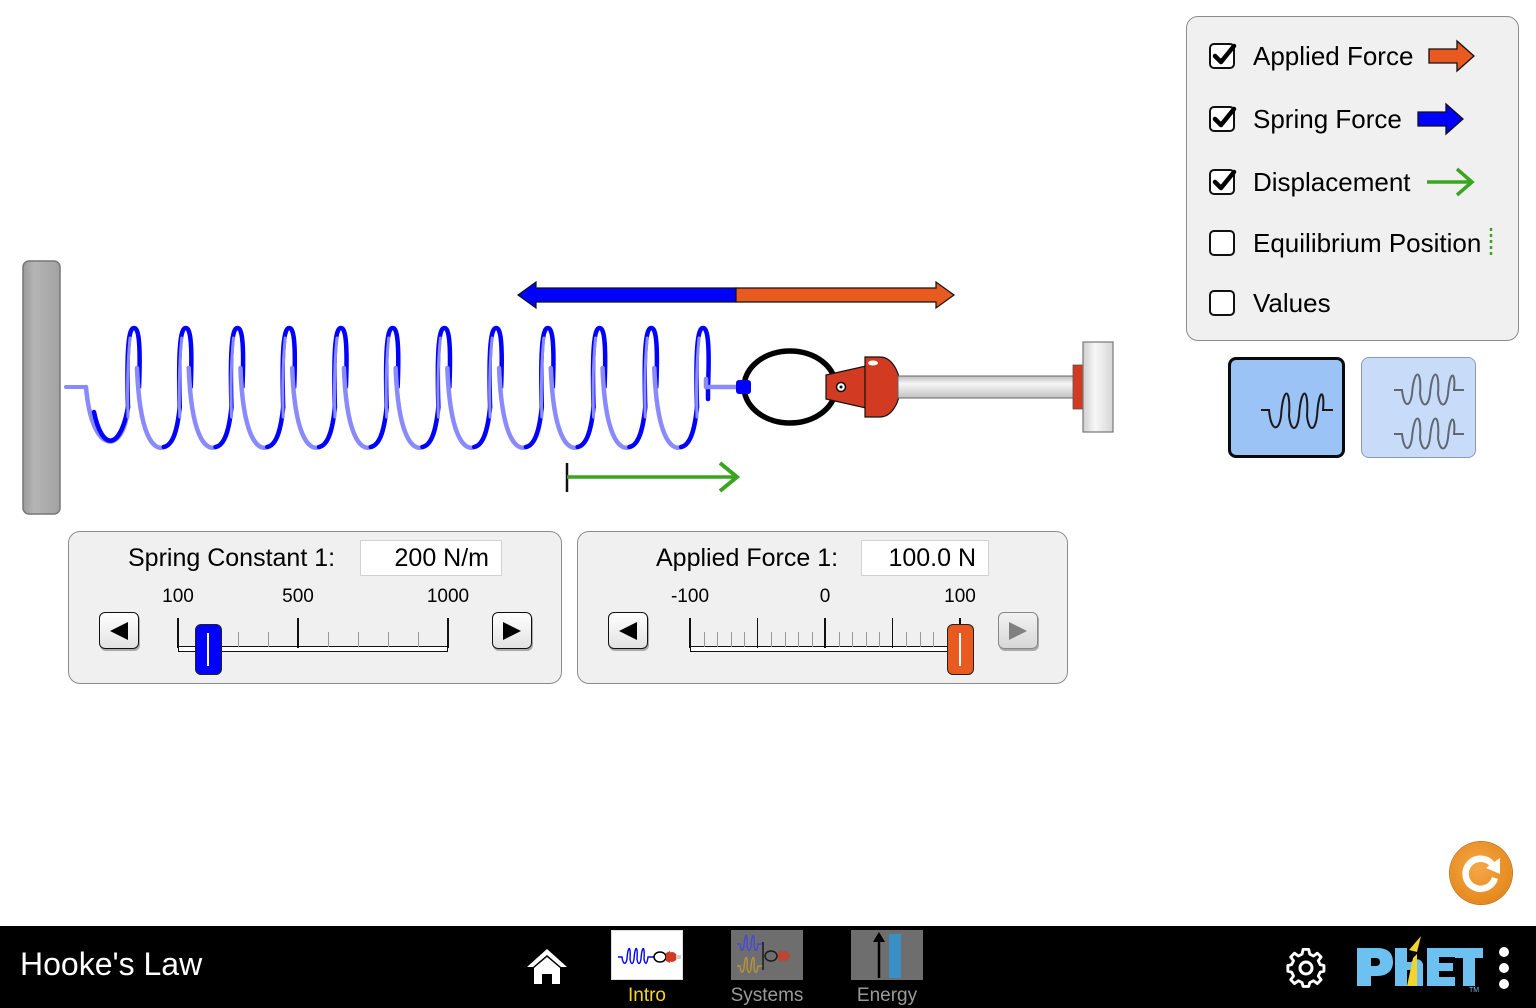  What do you see at coordinates (41, 387) in the screenshot?
I see `wall` at bounding box center [41, 387].